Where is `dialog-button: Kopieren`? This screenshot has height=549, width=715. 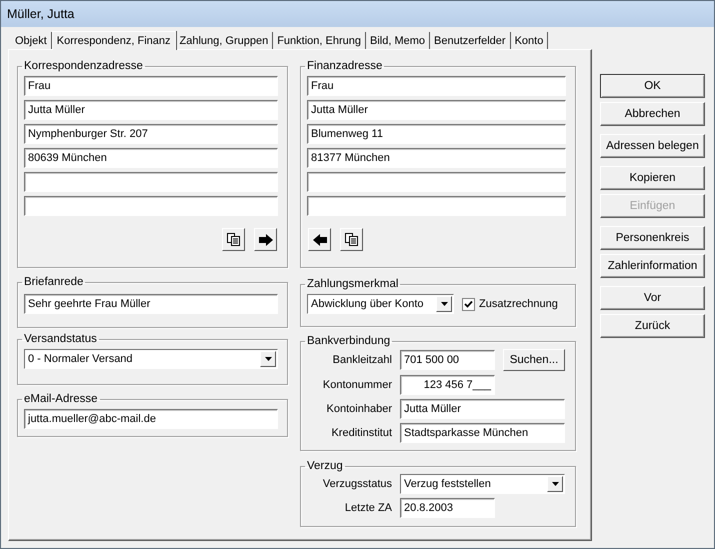 dialog-button: Kopieren is located at coordinates (652, 178).